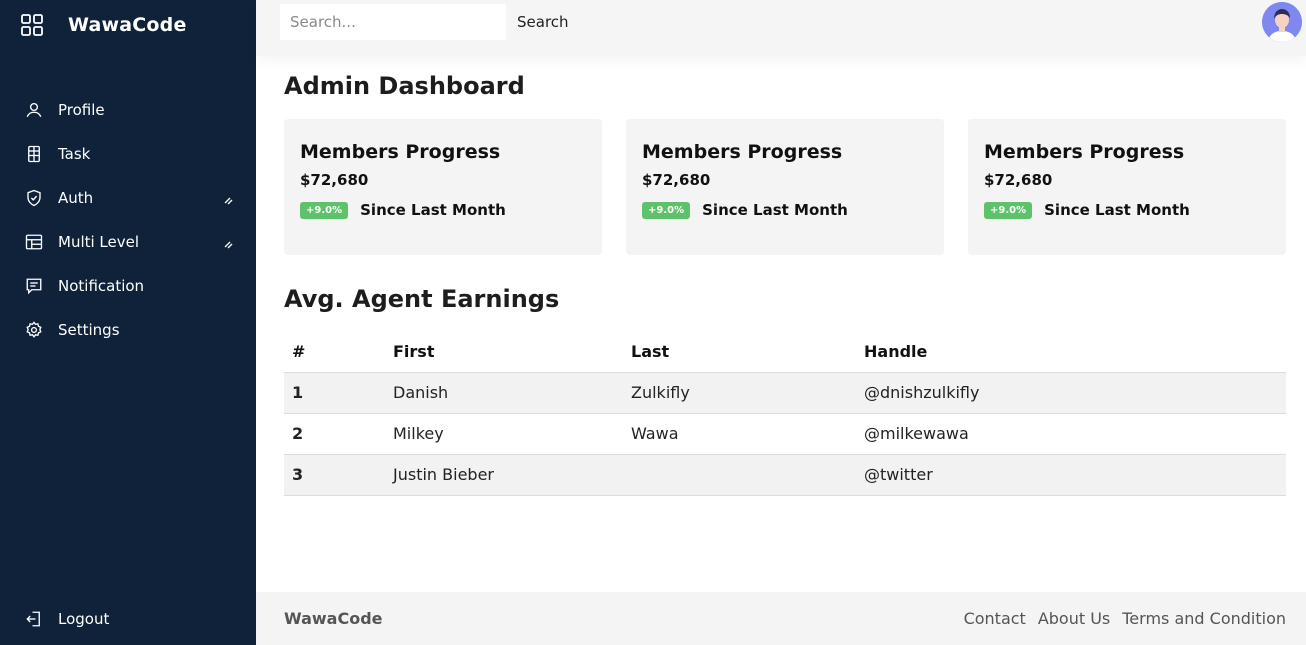 Image resolution: width=1306 pixels, height=645 pixels. I want to click on table-cell: @twitter, so click(1071, 475).